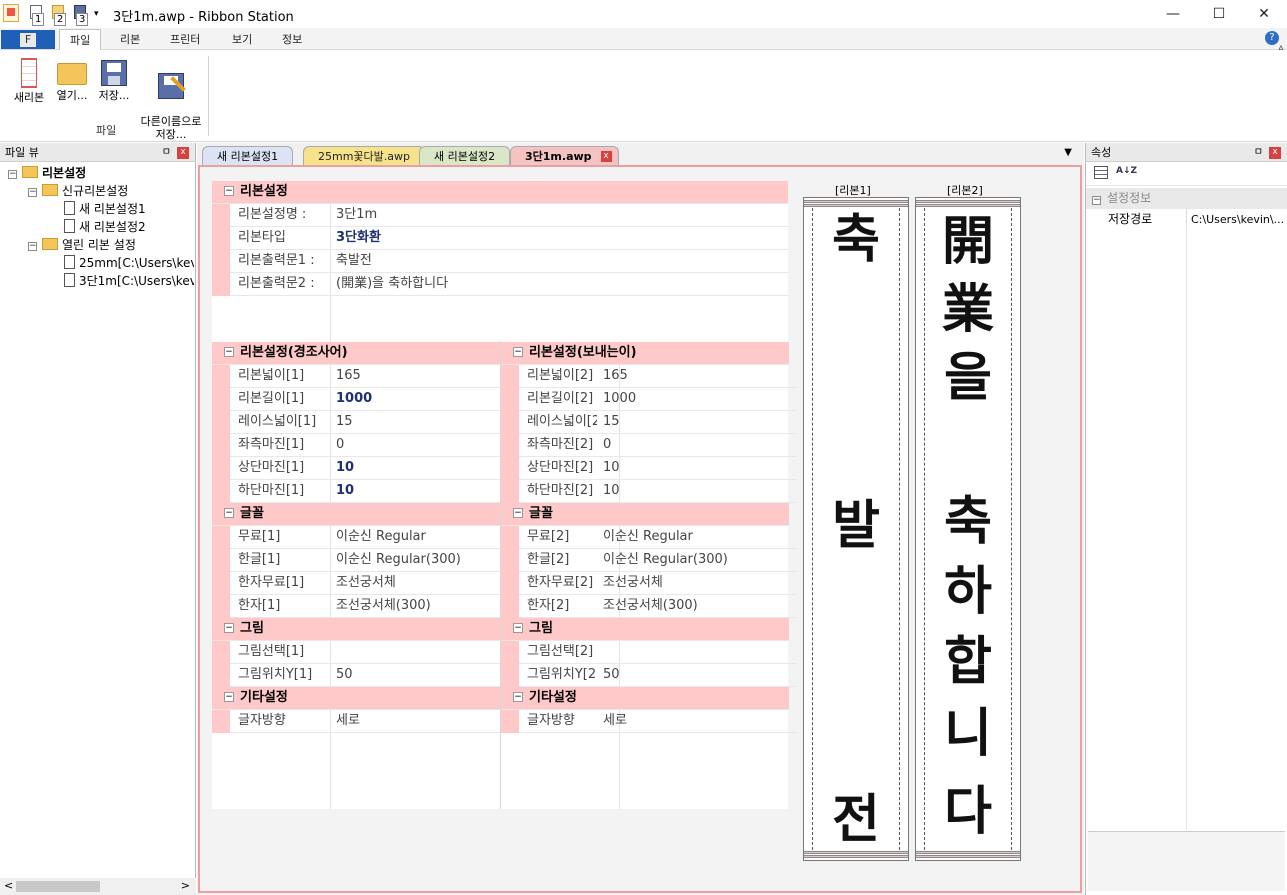  I want to click on tab-list-dropdown-icon: ▼, so click(1068, 152).